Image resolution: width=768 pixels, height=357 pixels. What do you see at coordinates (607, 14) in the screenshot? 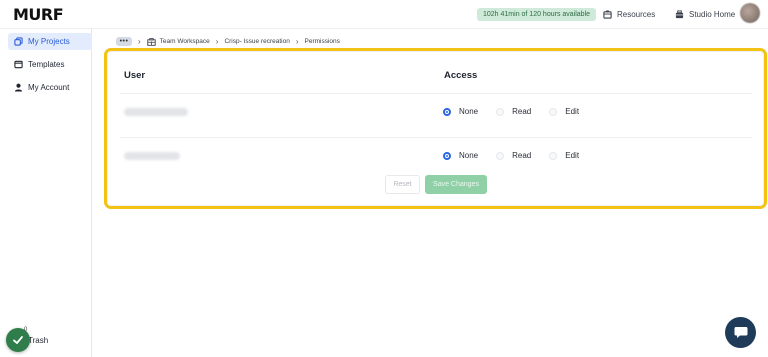
I see `resources-icon` at bounding box center [607, 14].